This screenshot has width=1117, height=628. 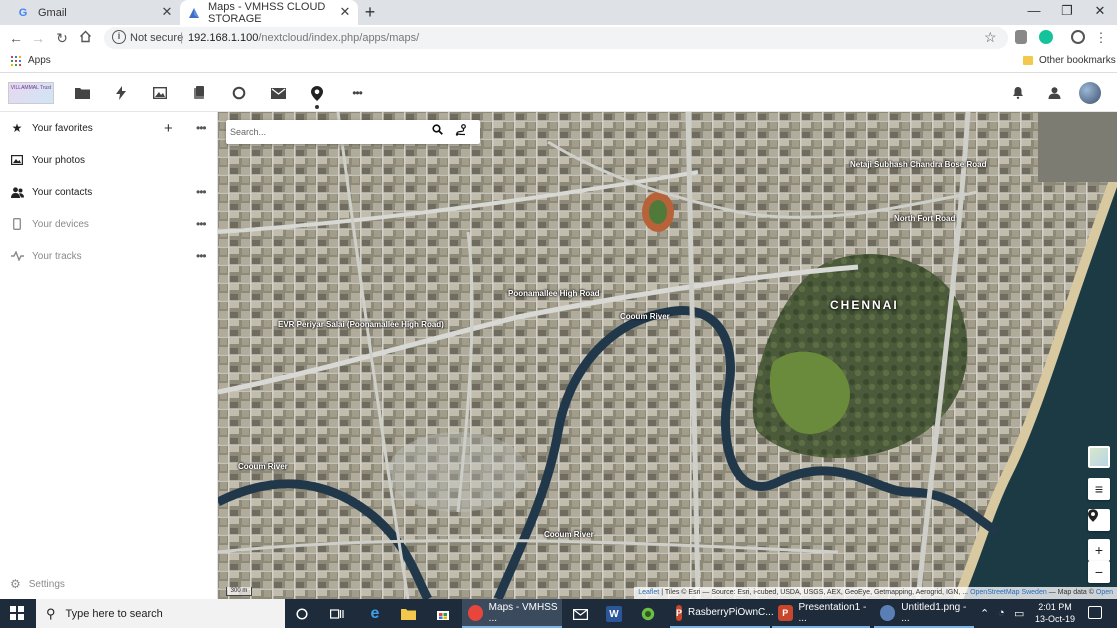 What do you see at coordinates (121, 93) in the screenshot?
I see `activity-icon` at bounding box center [121, 93].